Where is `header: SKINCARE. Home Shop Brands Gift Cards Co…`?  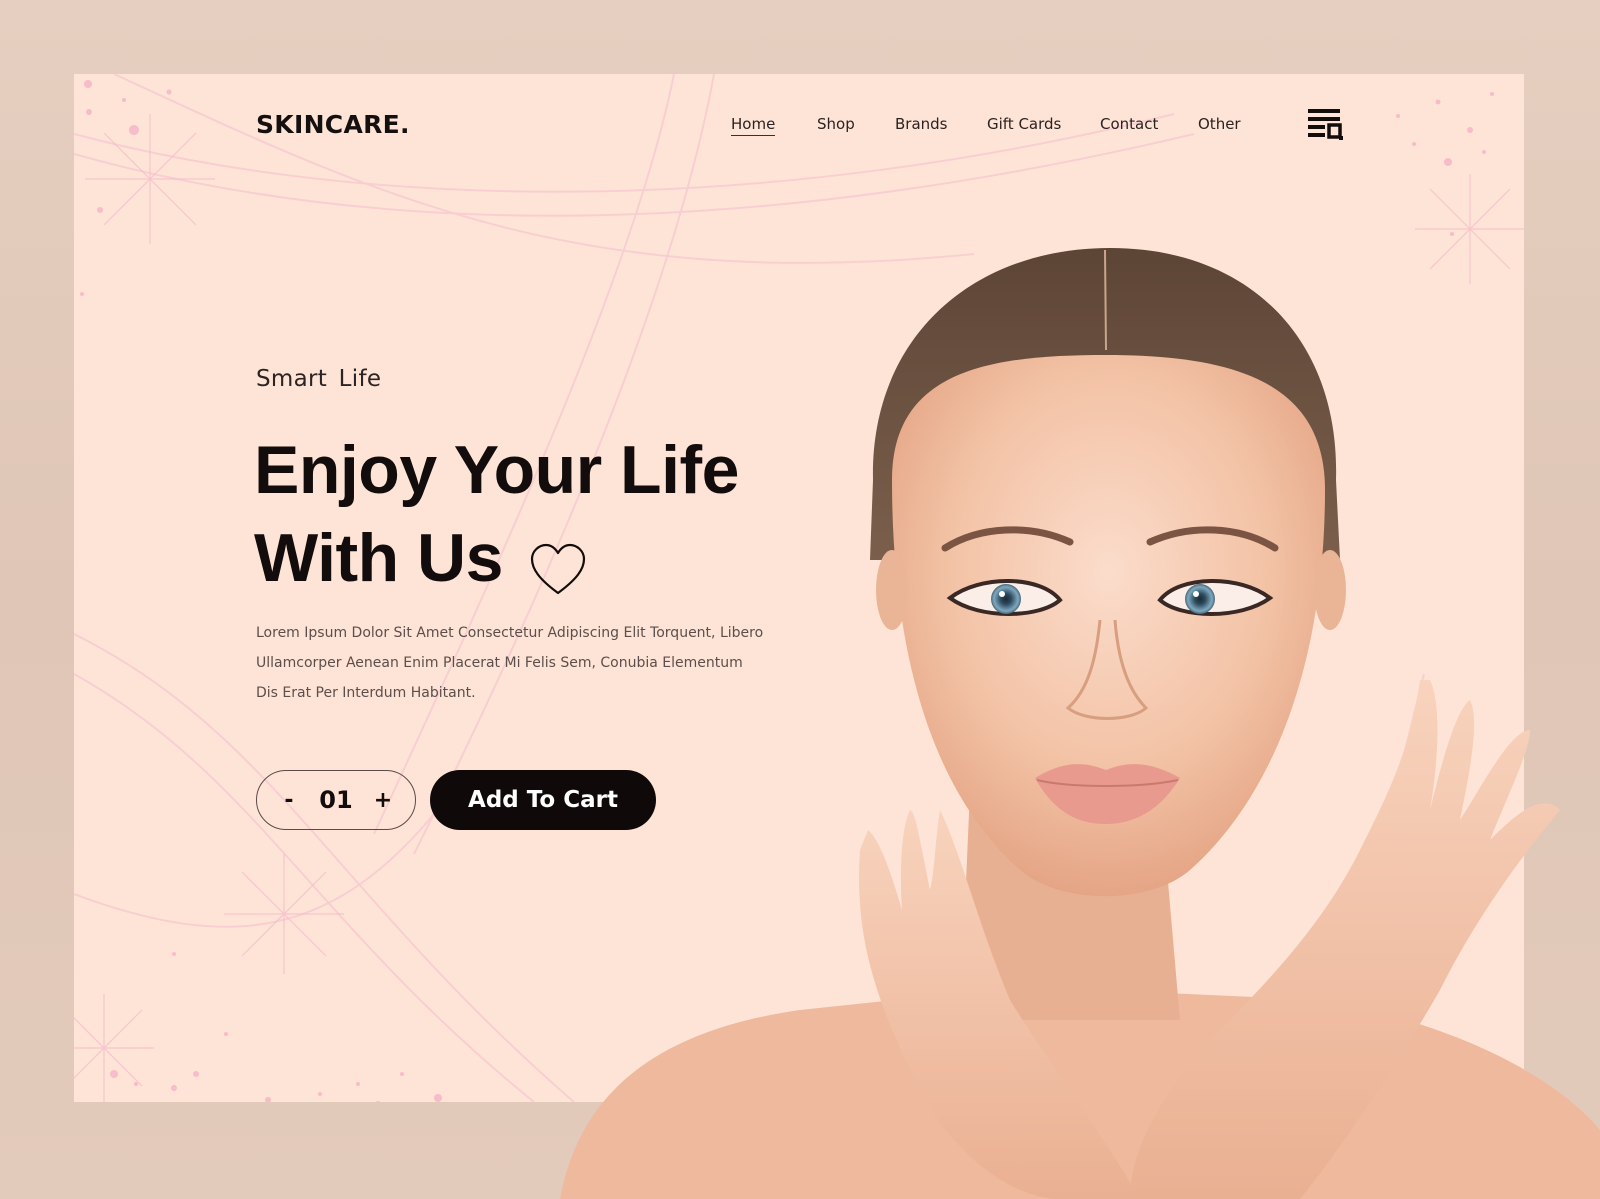 header: SKINCARE. Home Shop Brands Gift Cards Co… is located at coordinates (799, 124).